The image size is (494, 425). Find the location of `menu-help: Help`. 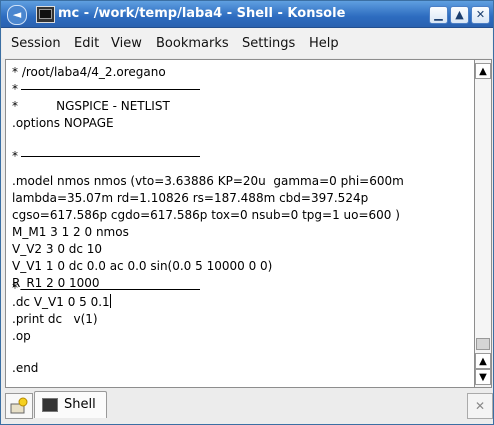

menu-help: Help is located at coordinates (324, 43).